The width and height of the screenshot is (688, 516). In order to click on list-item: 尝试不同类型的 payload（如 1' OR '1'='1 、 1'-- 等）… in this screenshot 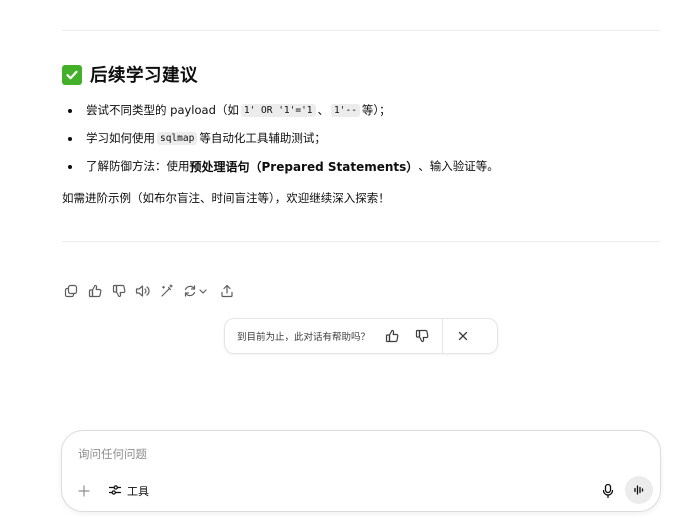, I will do `click(362, 110)`.